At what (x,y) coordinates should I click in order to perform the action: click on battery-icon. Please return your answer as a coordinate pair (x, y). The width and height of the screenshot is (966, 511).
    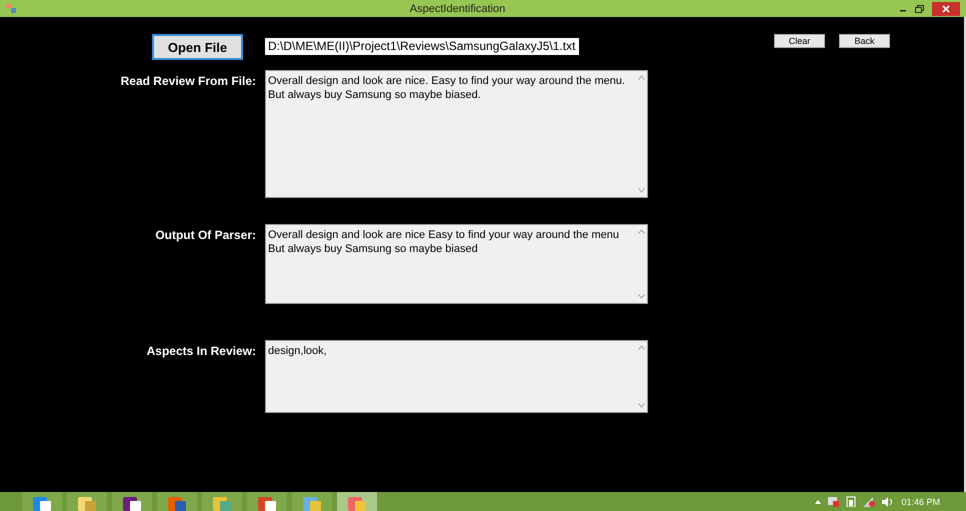
    Looking at the image, I should click on (851, 501).